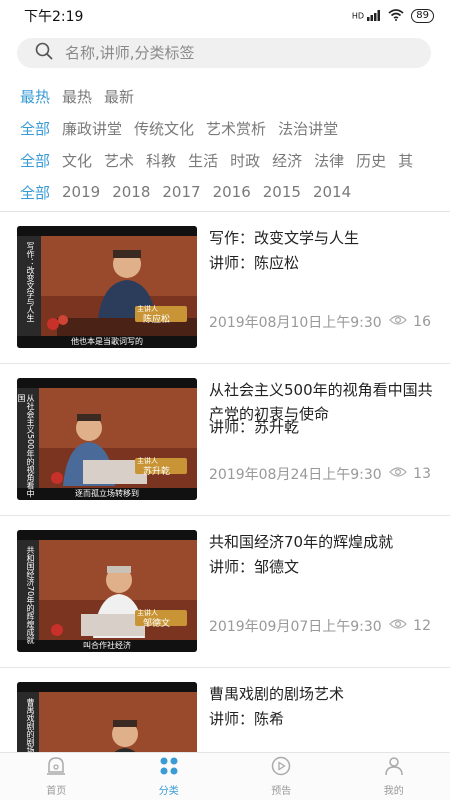 The width and height of the screenshot is (450, 800). Describe the element at coordinates (295, 323) in the screenshot. I see `lecture-date: 2019年08月10日上午9:30` at that location.